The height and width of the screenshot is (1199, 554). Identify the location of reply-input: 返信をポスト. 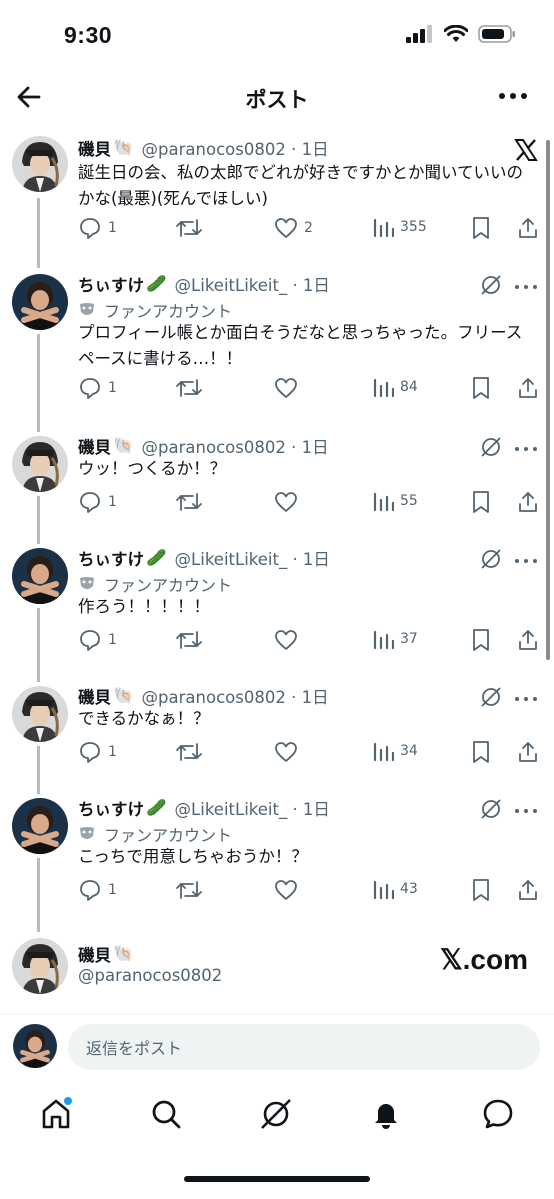
(304, 1047).